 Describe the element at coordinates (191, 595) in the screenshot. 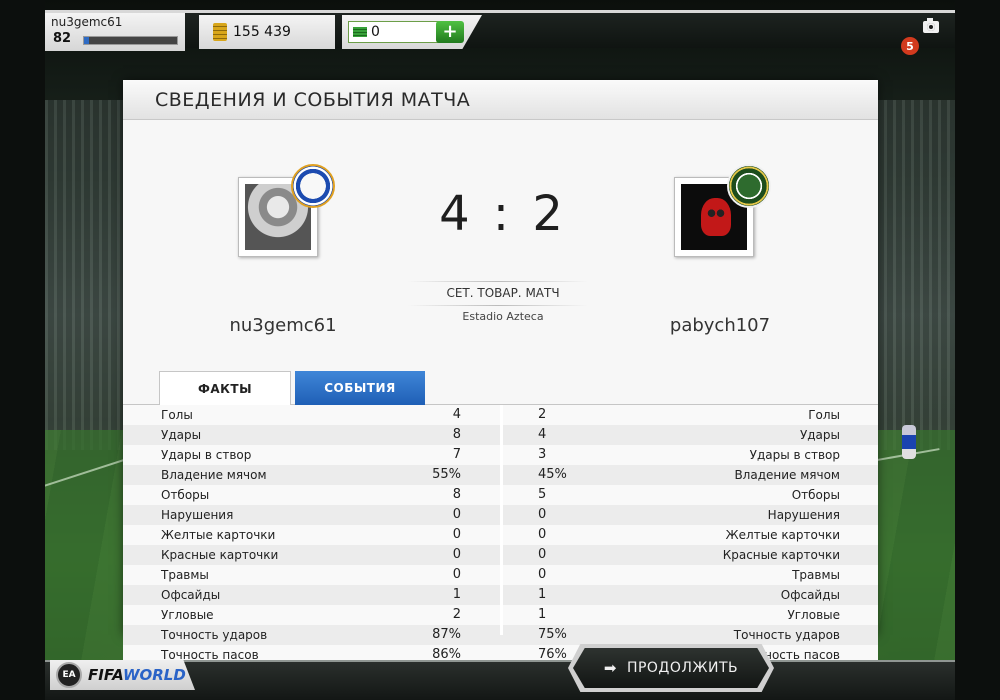

I see `stat-label-home: Офсайды` at that location.